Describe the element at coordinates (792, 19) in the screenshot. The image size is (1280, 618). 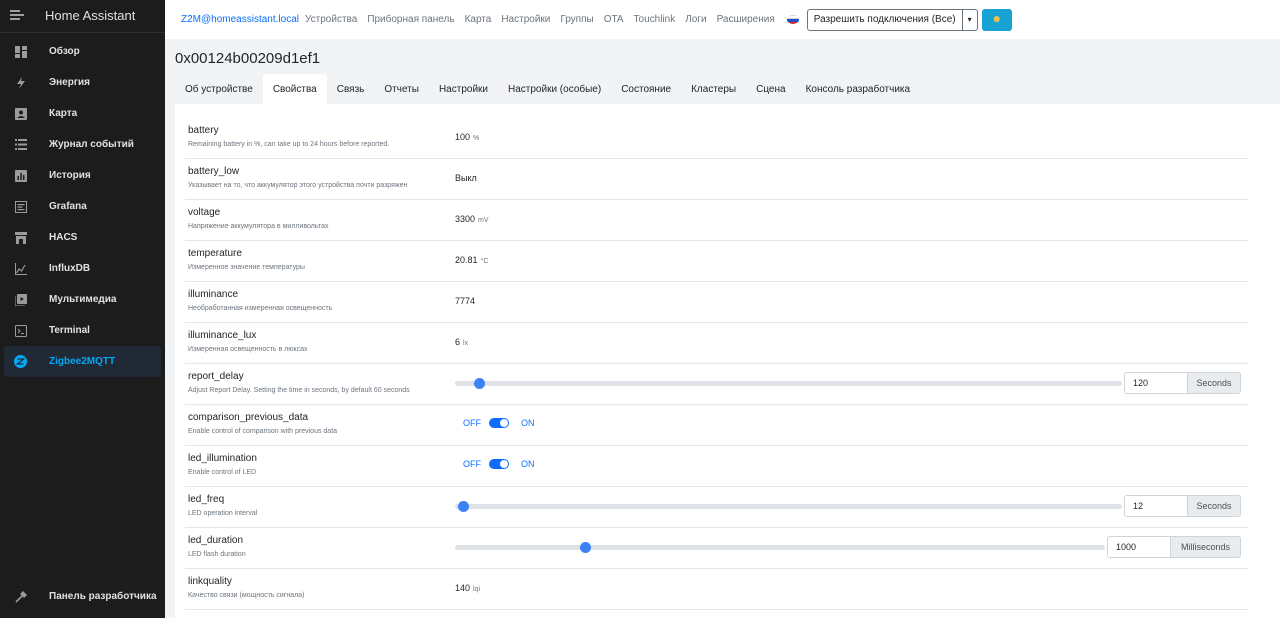
I see `russian-flag-icon` at that location.